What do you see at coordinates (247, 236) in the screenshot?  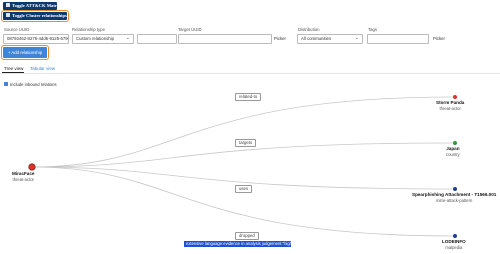 I see `edge-label-dropped: dropped` at bounding box center [247, 236].